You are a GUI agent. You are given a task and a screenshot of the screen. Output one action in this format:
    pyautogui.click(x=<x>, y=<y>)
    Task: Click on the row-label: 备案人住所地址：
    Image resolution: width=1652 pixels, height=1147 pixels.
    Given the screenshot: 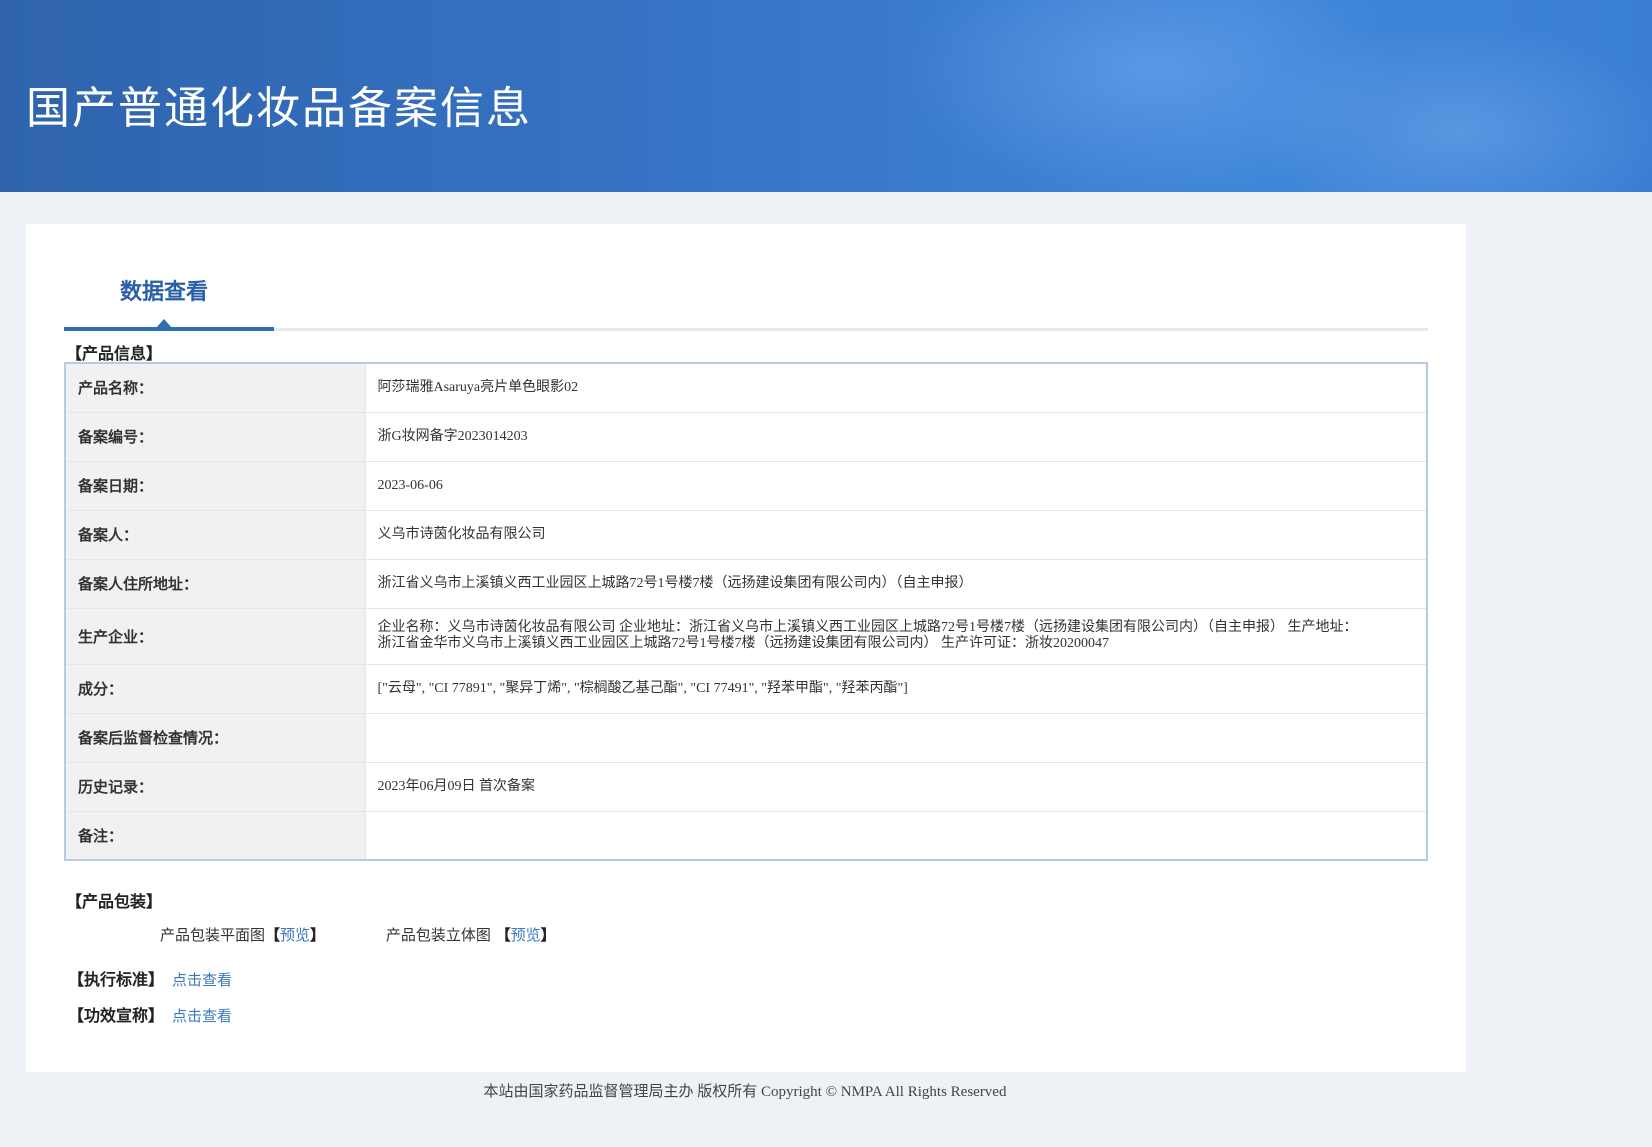 What is the action you would take?
    pyautogui.click(x=215, y=584)
    